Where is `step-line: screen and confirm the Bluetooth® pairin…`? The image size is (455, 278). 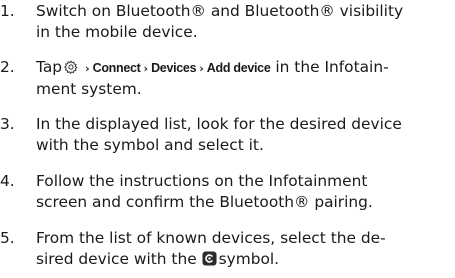
step-line: screen and confirm the Bluetooth® pairin… is located at coordinates (204, 202).